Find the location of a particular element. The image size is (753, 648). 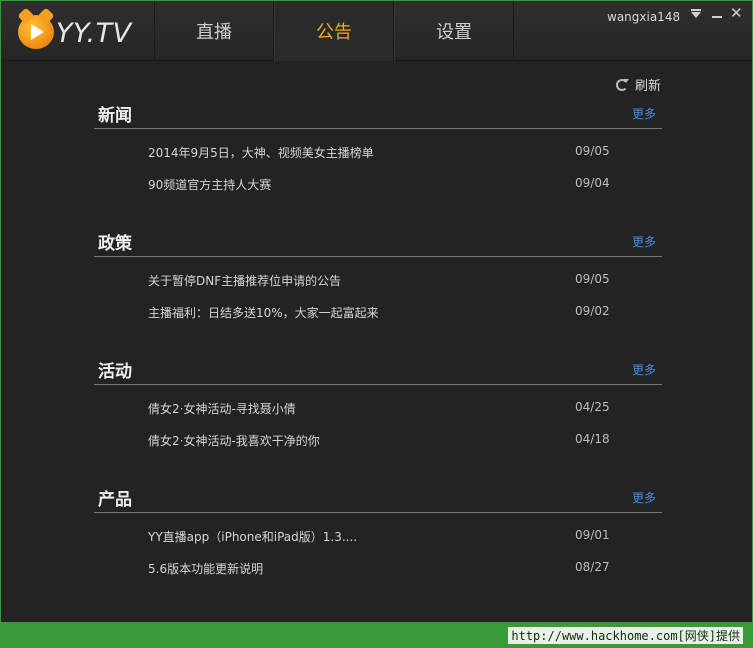

section-title: 产品 is located at coordinates (115, 500).